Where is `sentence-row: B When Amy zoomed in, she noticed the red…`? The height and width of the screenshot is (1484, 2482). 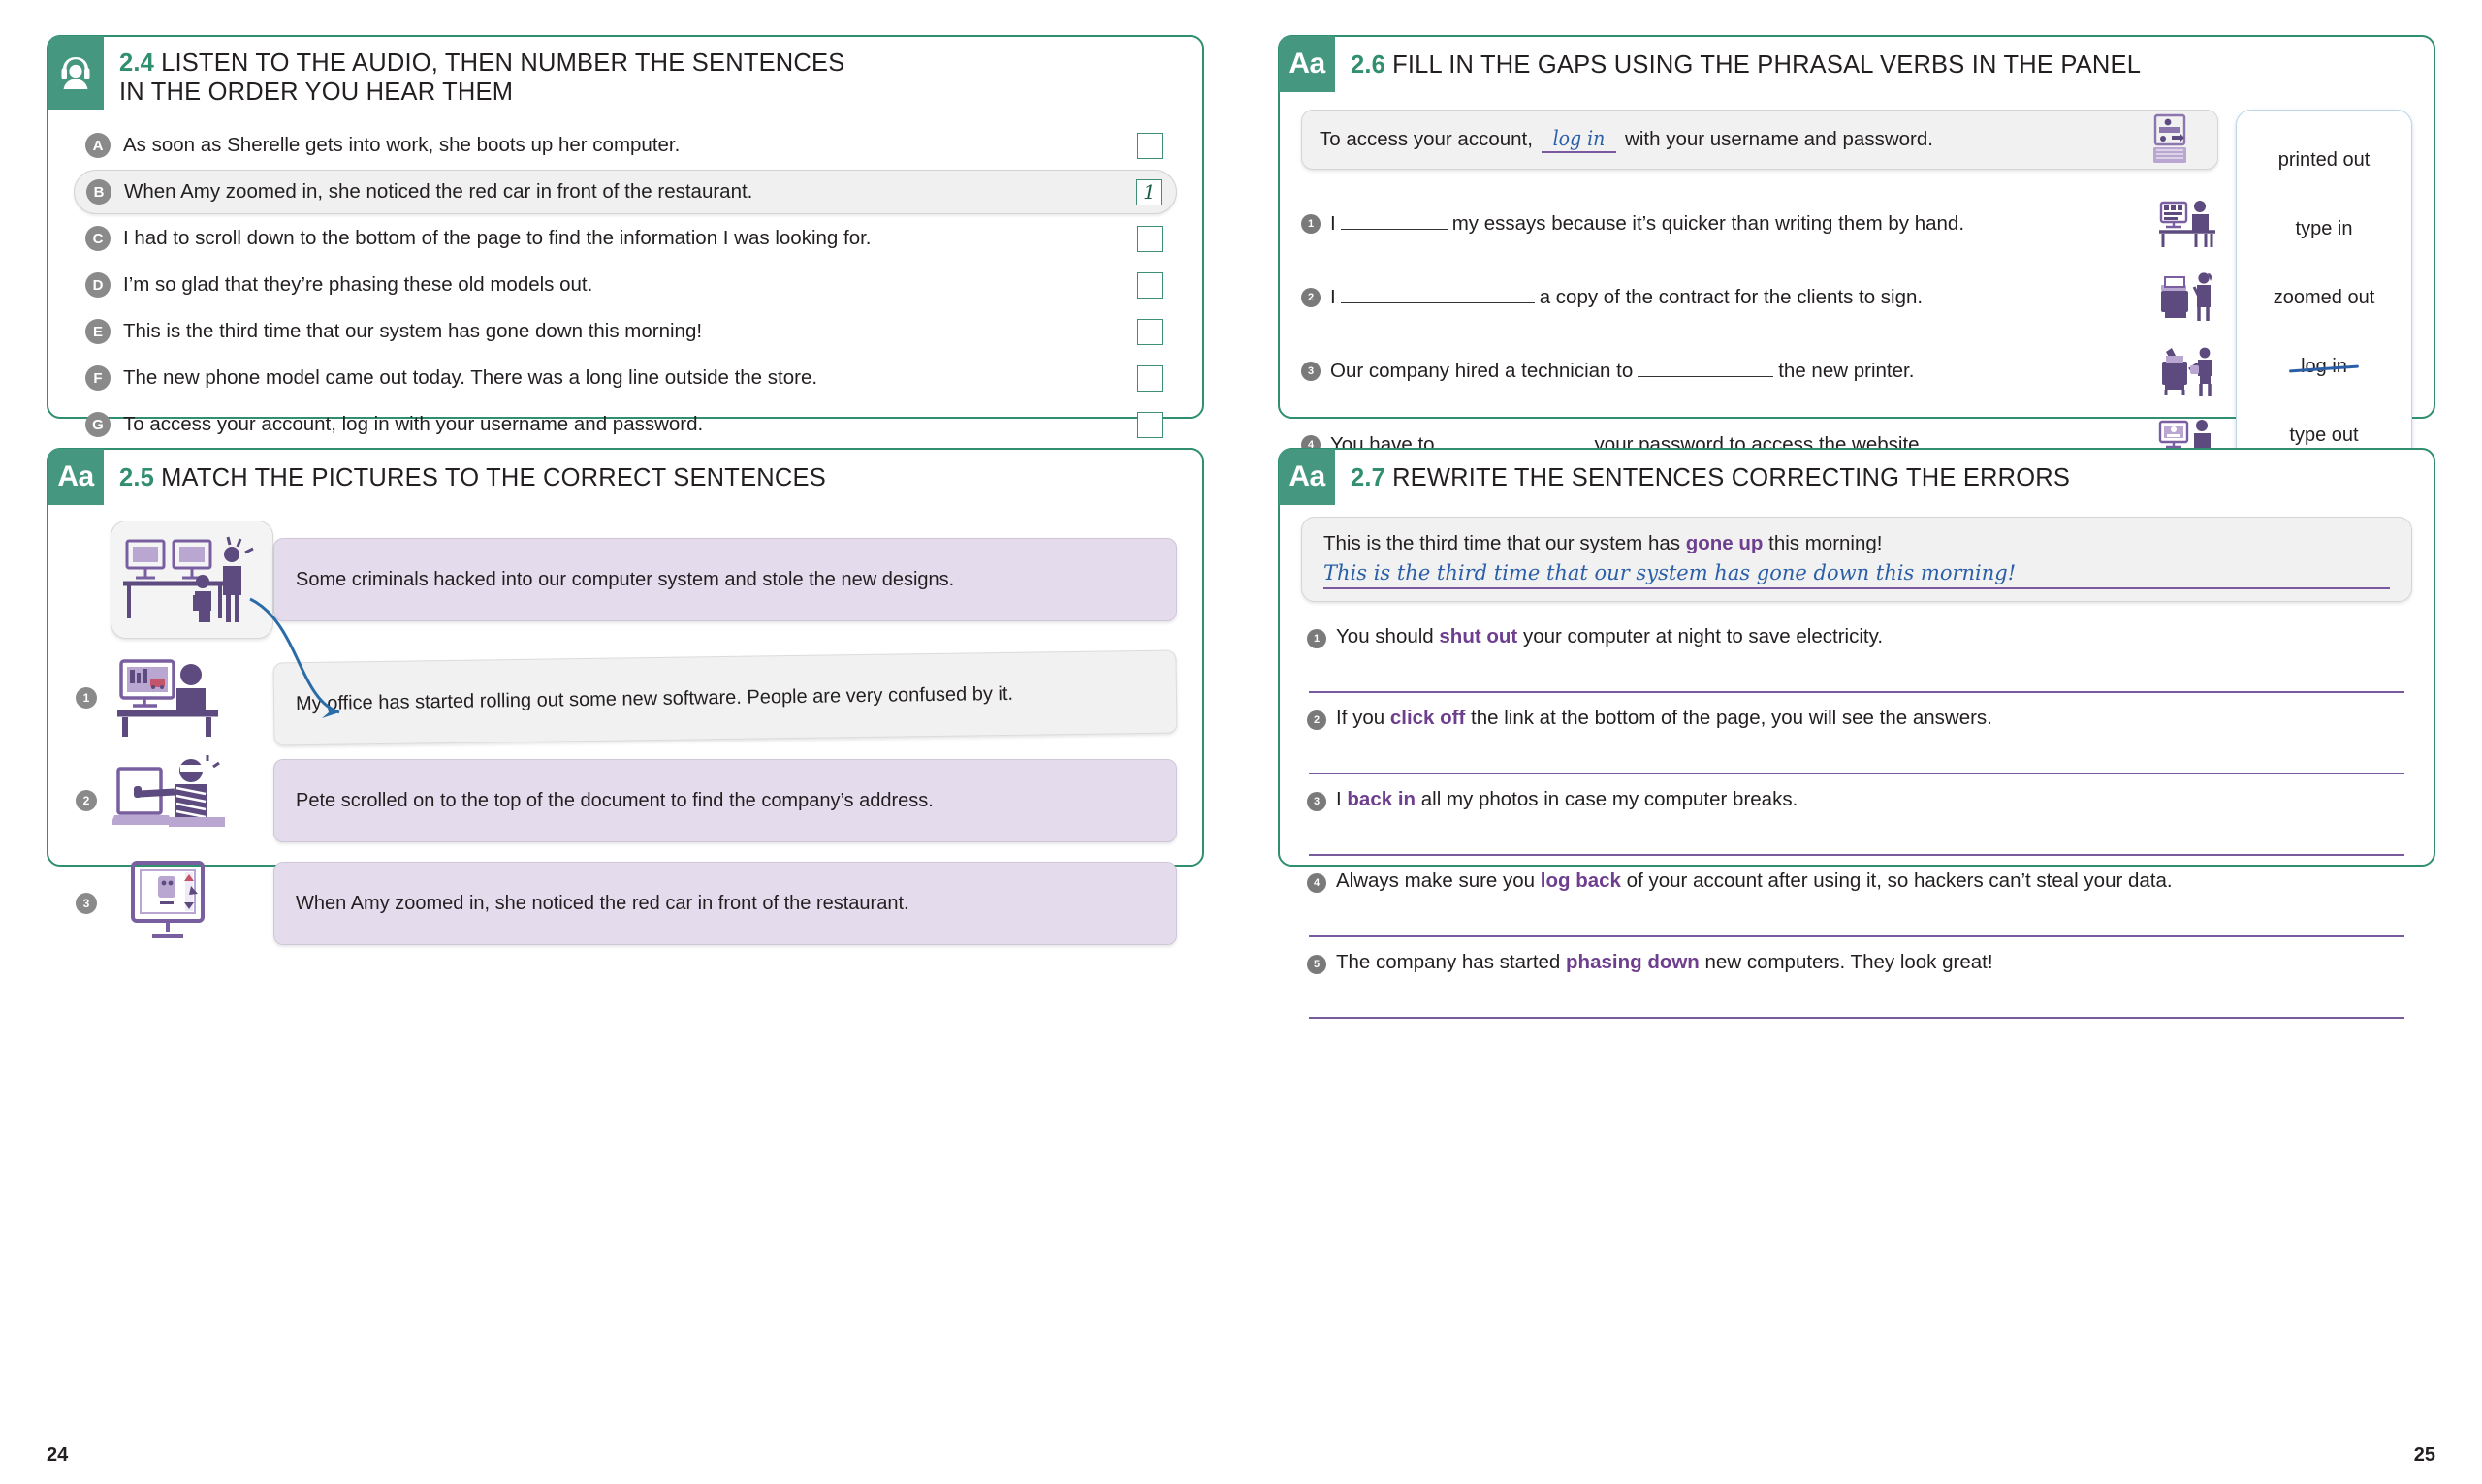
sentence-row: B When Amy zoomed in, she noticed the red… is located at coordinates (625, 192).